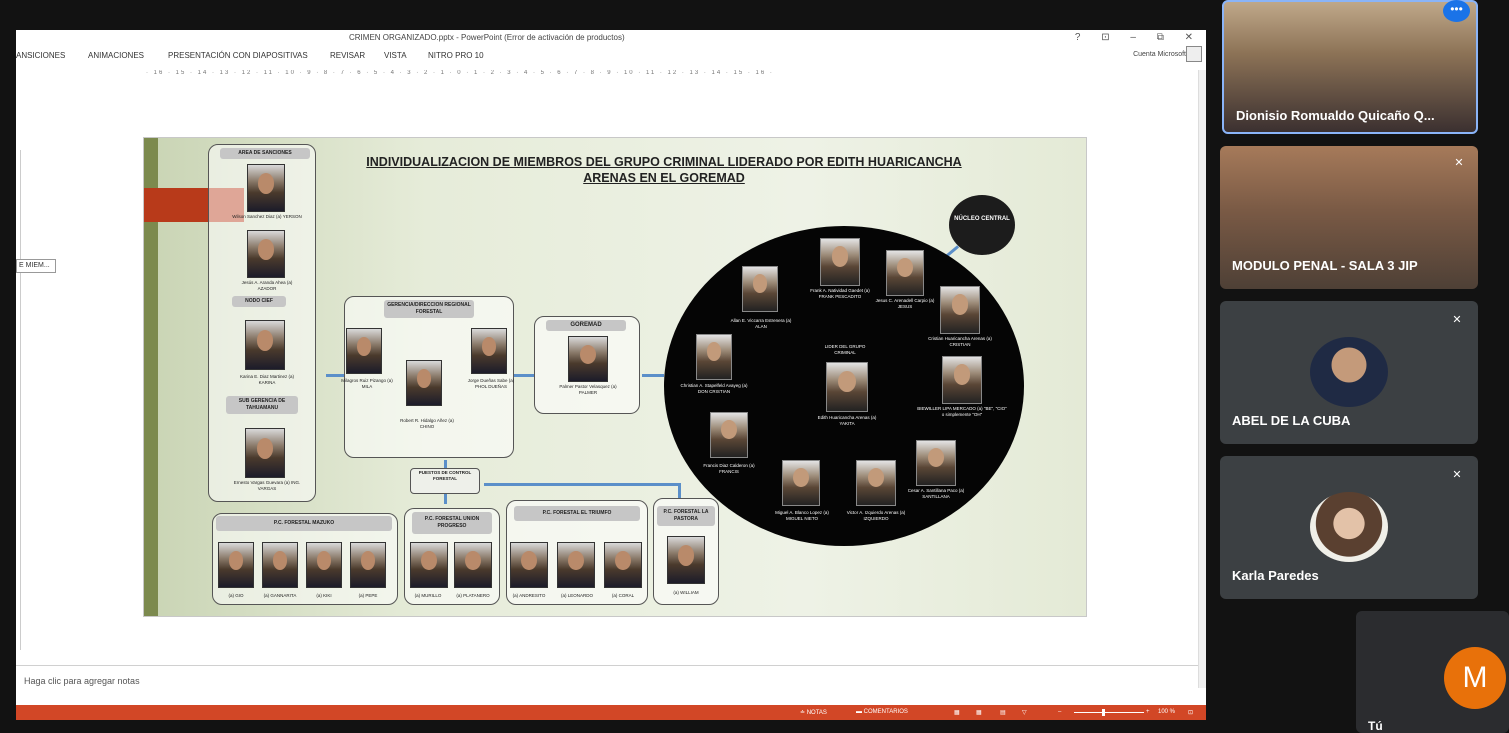 Image resolution: width=1509 pixels, height=733 pixels. What do you see at coordinates (979, 712) in the screenshot?
I see `slide-sorter-icon: ▦` at bounding box center [979, 712].